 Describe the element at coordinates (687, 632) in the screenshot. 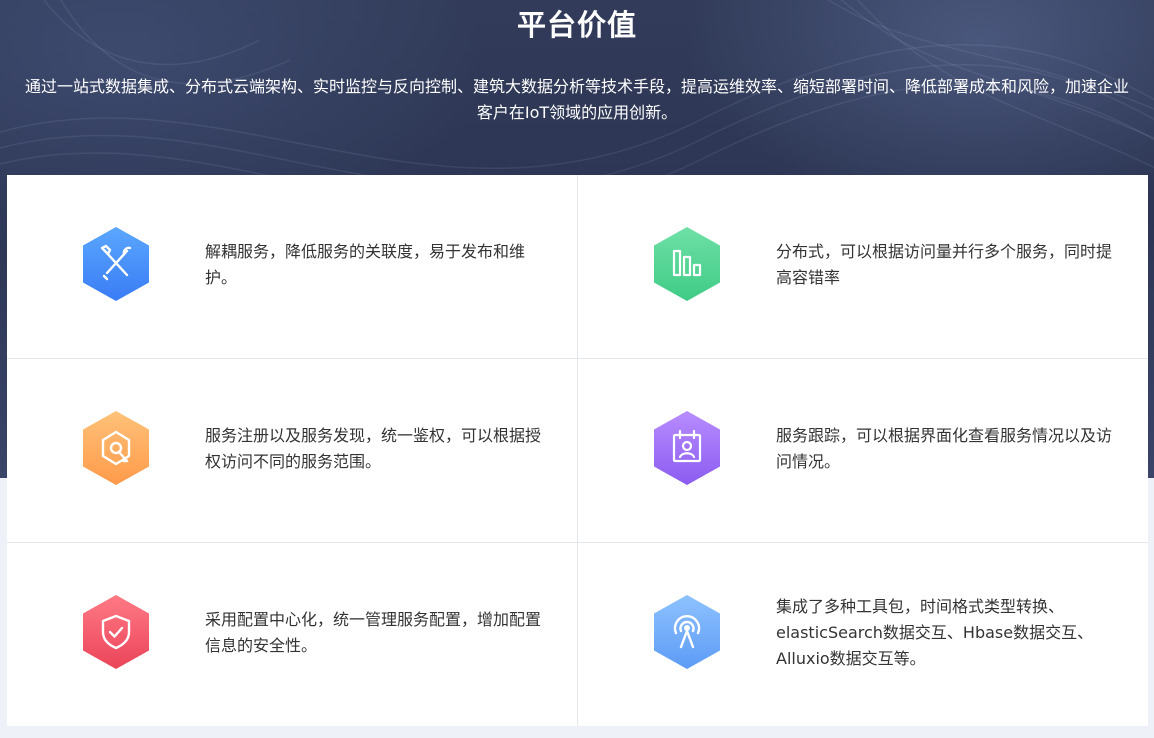

I see `signal-tower-icon` at that location.